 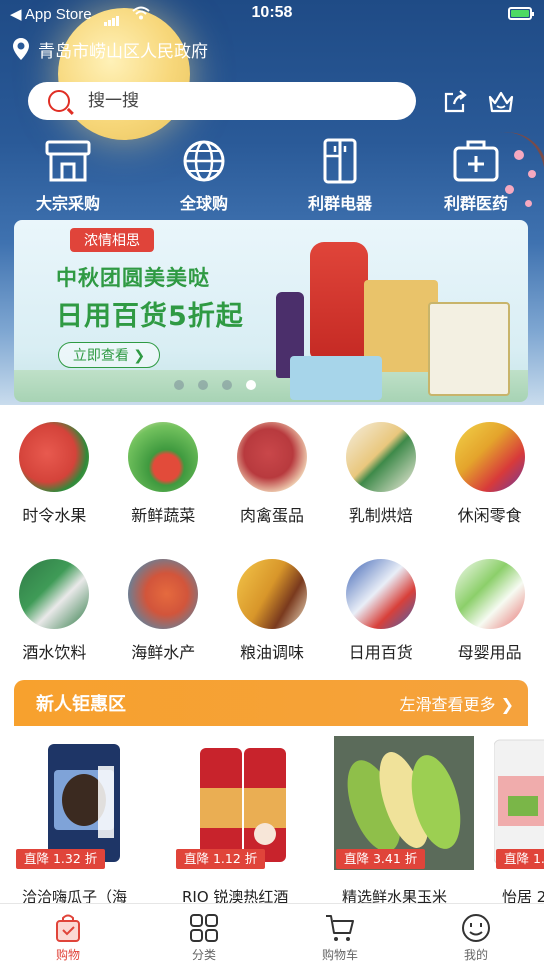 I want to click on shortcut-label: 利群医药, so click(x=475, y=203).